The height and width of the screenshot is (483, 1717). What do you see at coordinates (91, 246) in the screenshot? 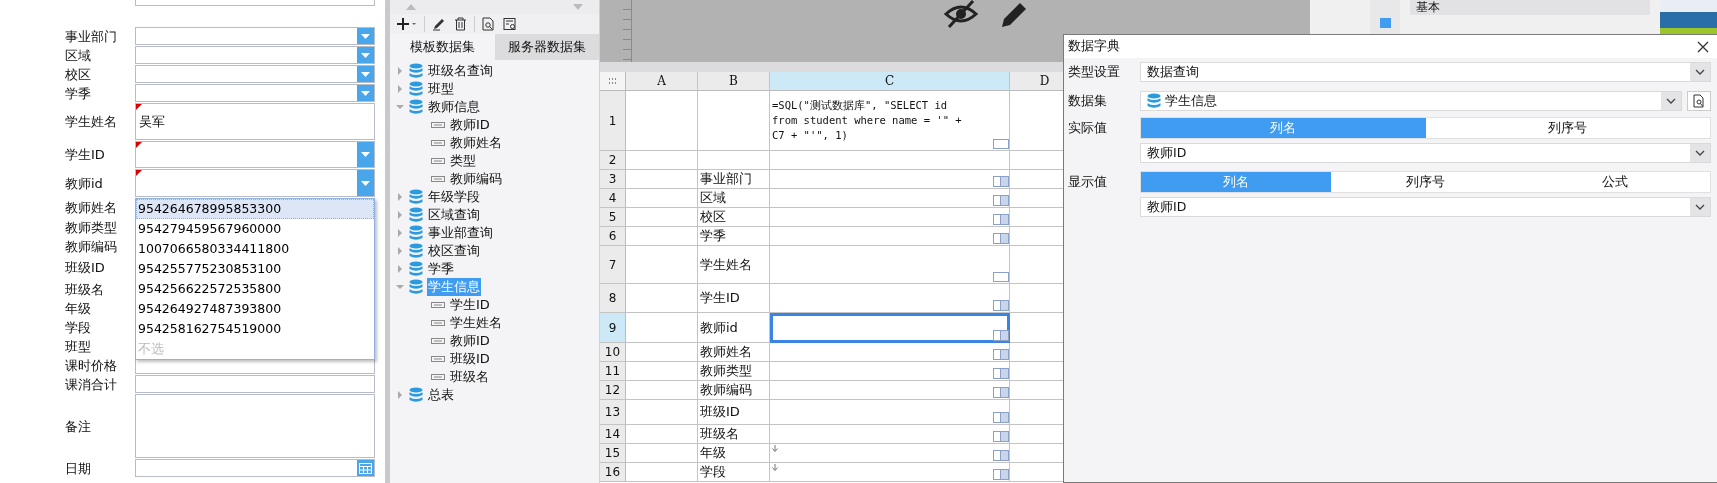
I see `field-label: 教师编码` at bounding box center [91, 246].